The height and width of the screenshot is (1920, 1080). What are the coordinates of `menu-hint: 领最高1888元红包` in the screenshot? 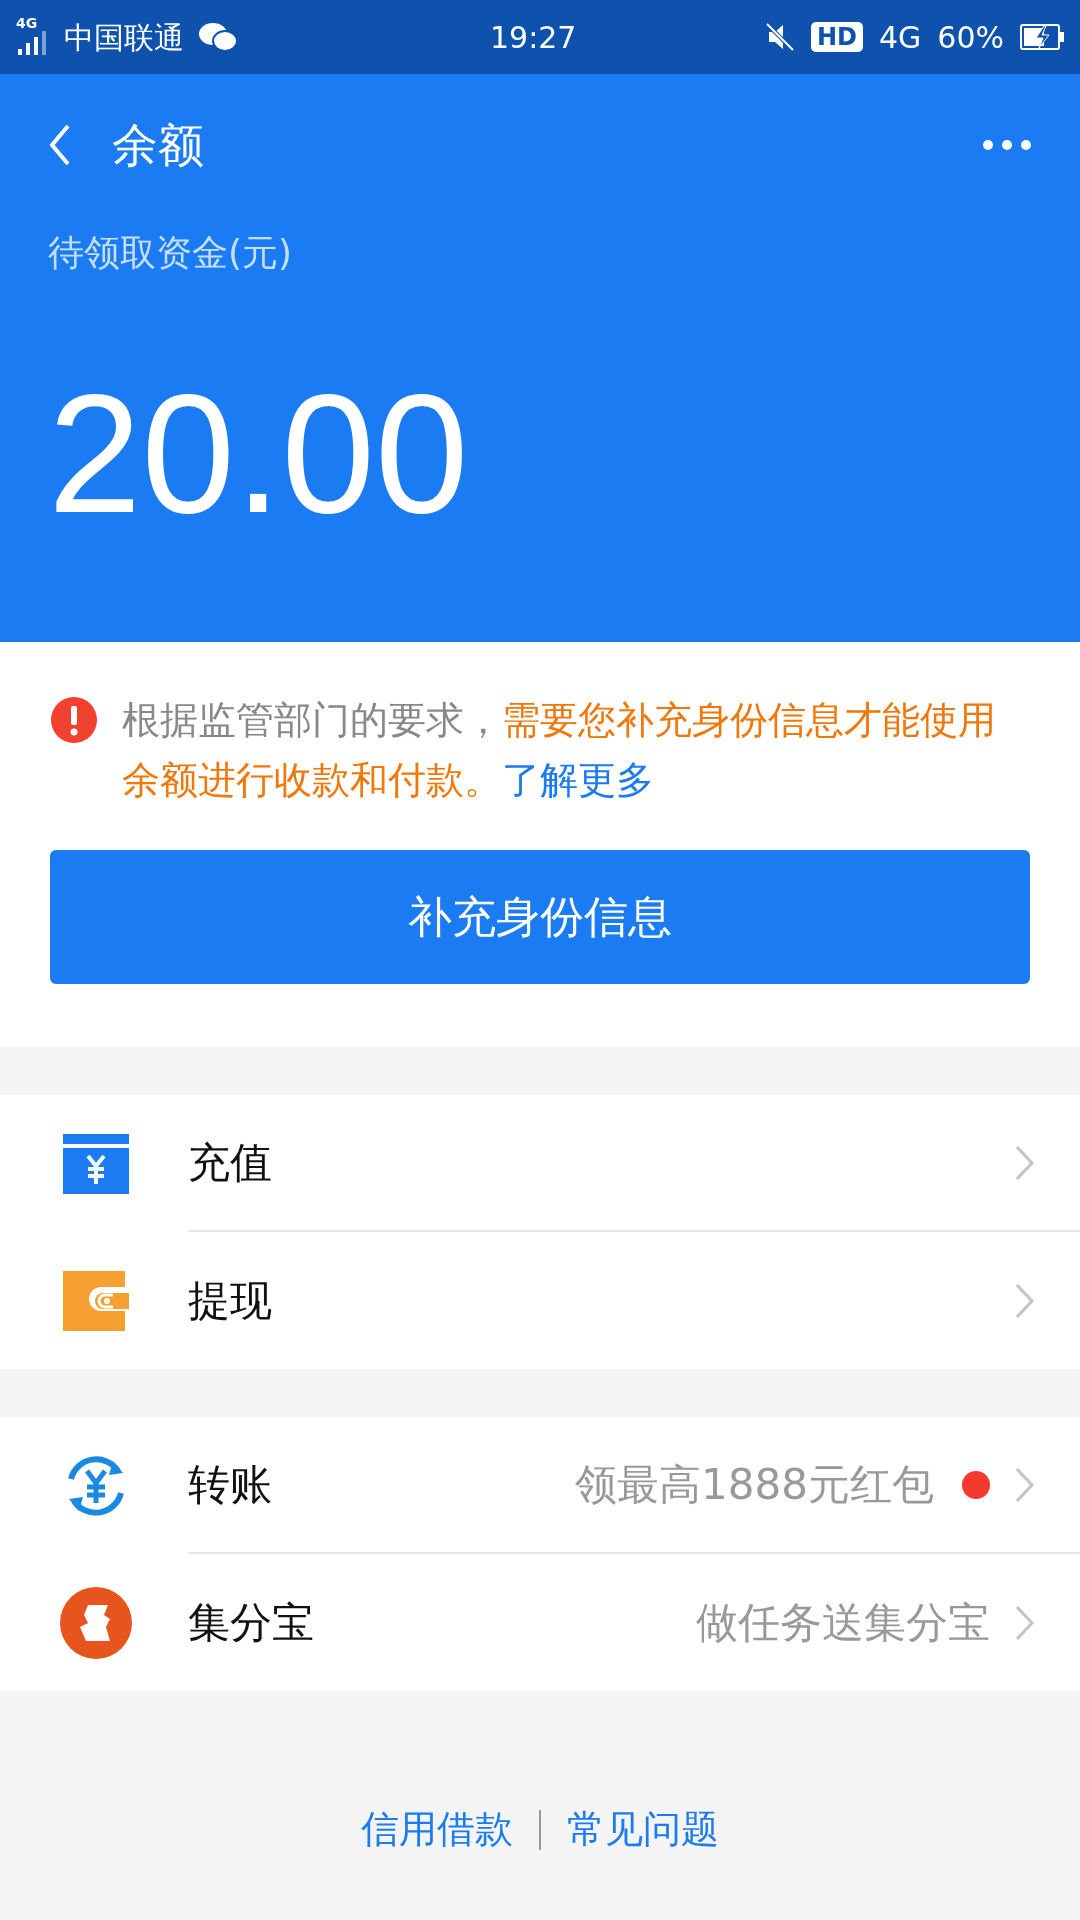 It's located at (754, 1485).